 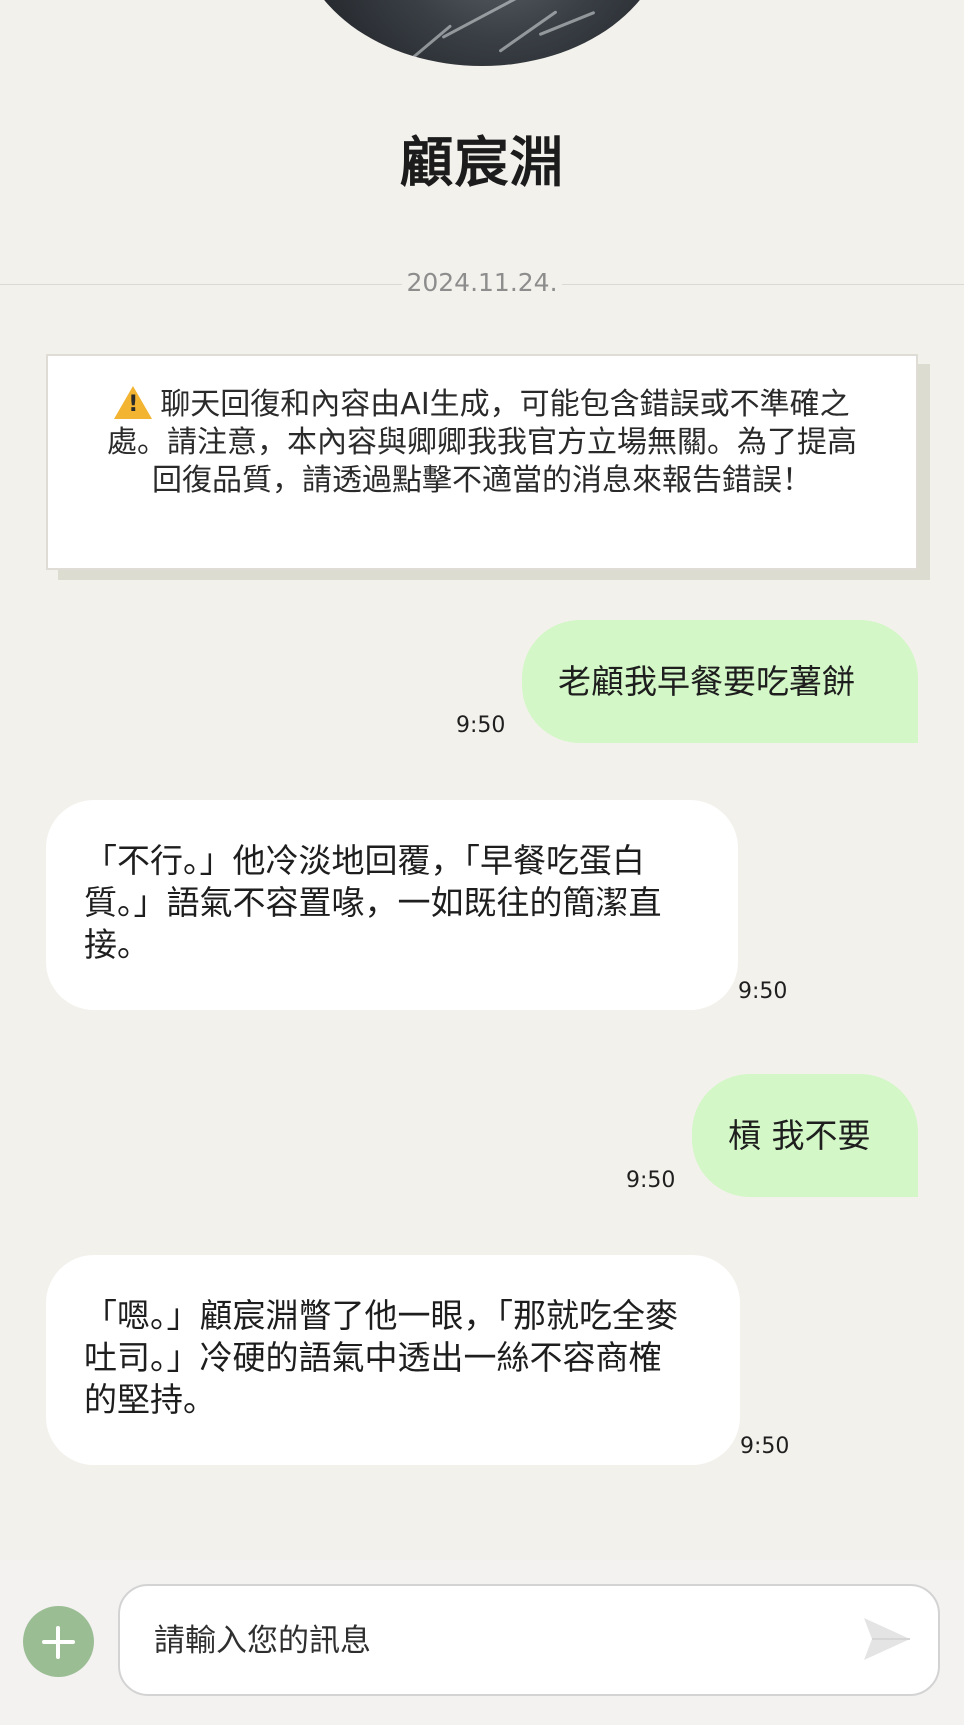 What do you see at coordinates (373, 1357) in the screenshot?
I see `message-line: 吐司。」冷硬的語氣中透出一絲不容商榷` at bounding box center [373, 1357].